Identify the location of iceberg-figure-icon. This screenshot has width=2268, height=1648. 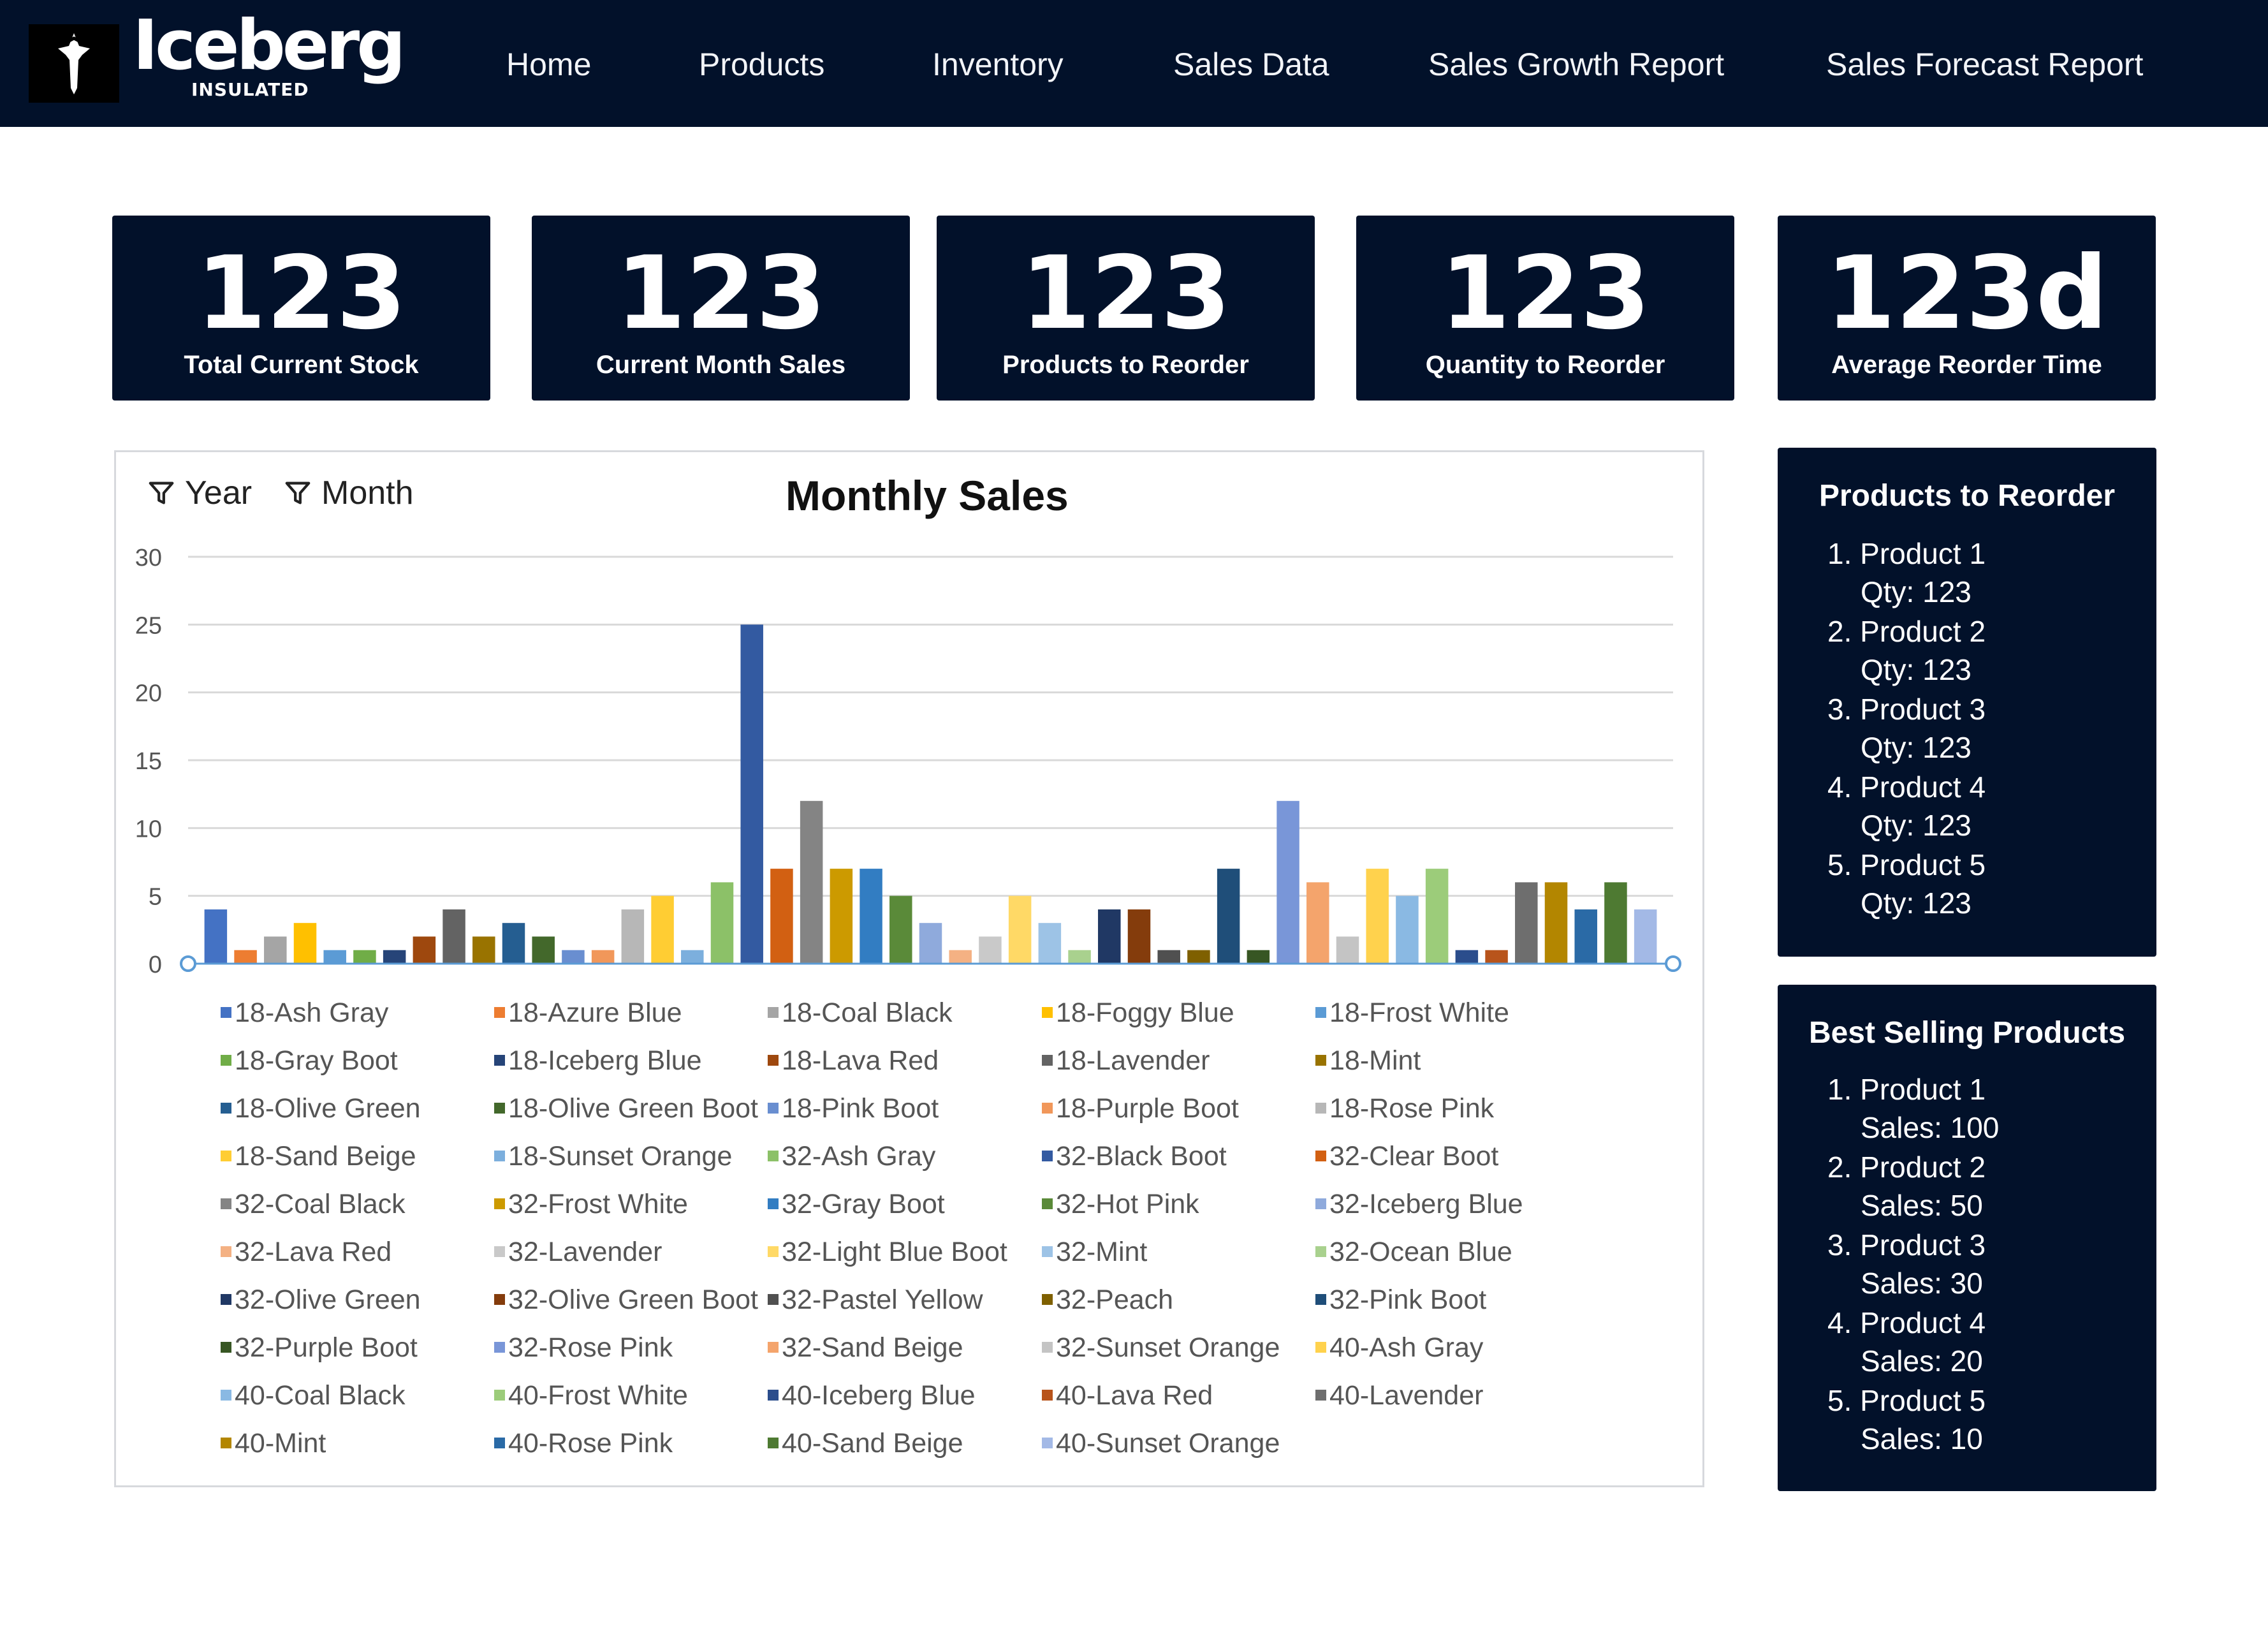
(74, 64).